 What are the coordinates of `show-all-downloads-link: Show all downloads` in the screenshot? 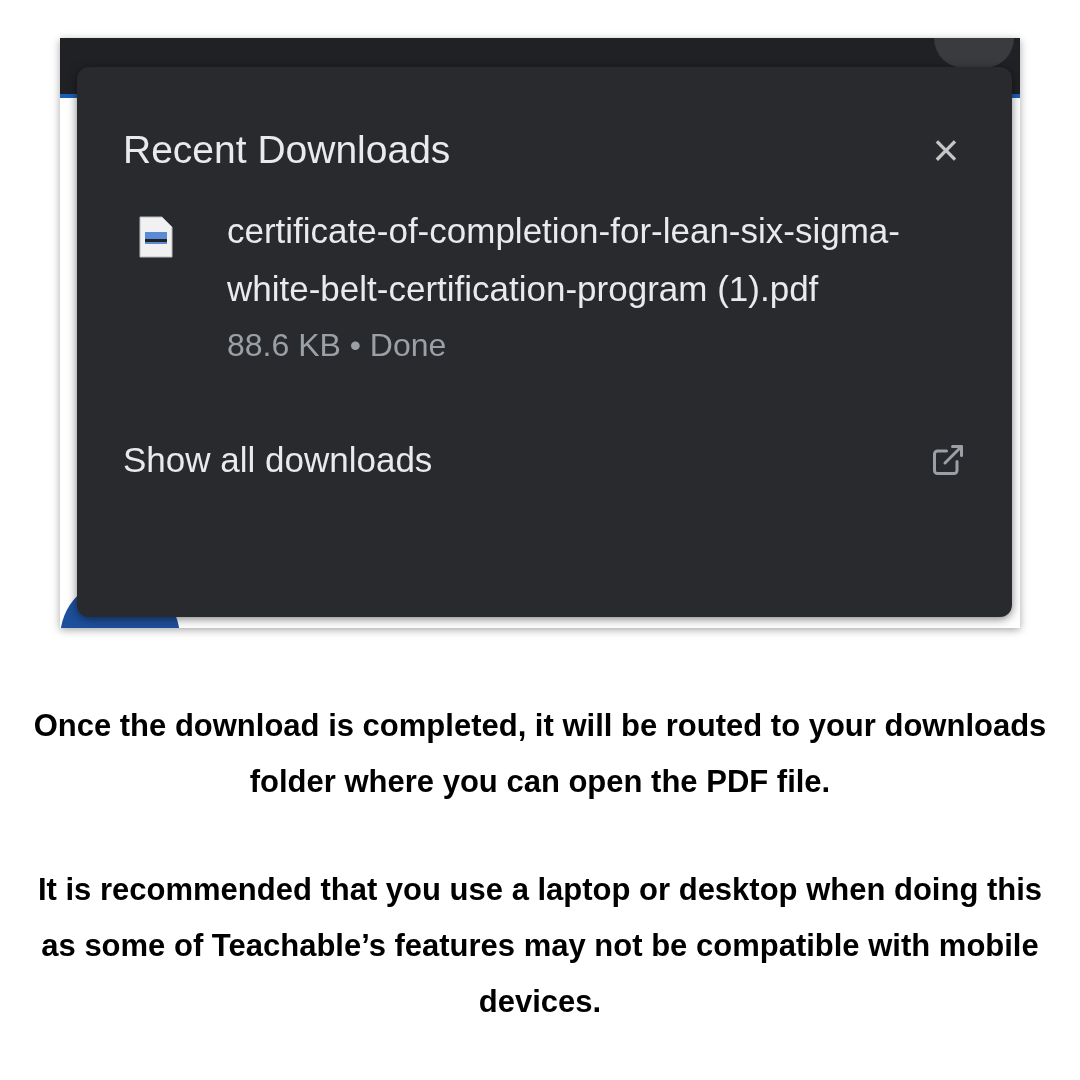 It's located at (278, 459).